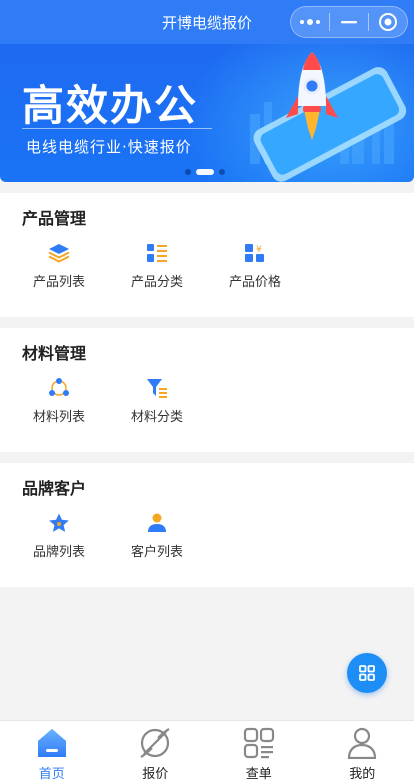 Image resolution: width=414 pixels, height=780 pixels. Describe the element at coordinates (156, 282) in the screenshot. I see `item-label: 产品分类` at that location.